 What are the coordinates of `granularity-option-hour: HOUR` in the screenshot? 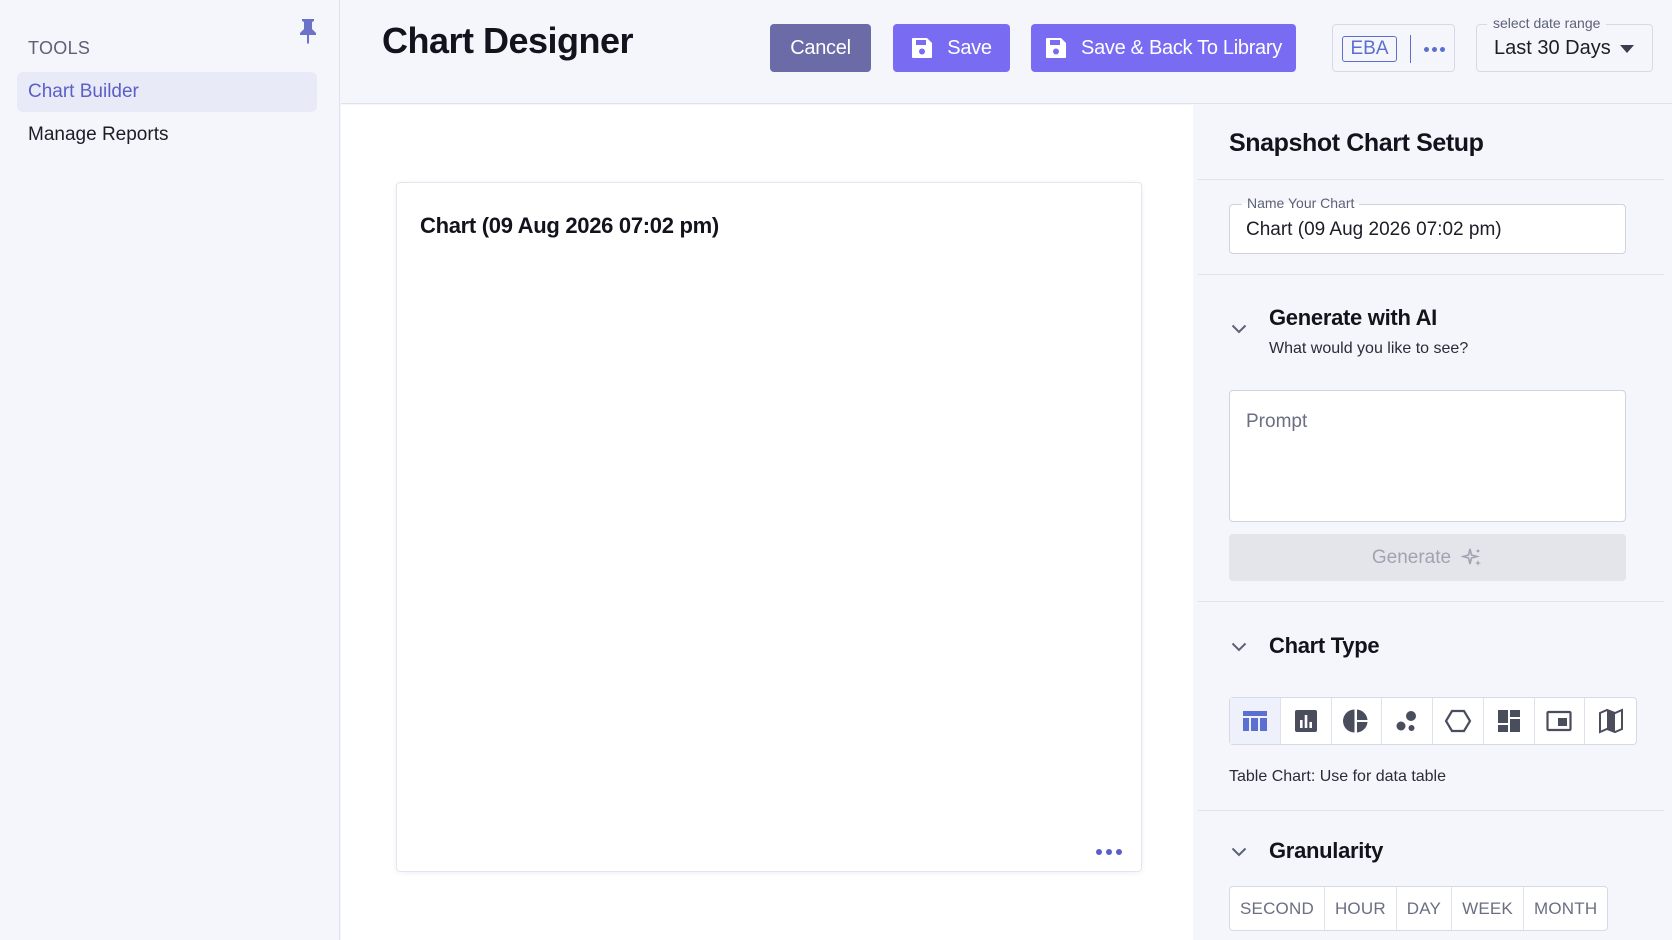 It's located at (1361, 908).